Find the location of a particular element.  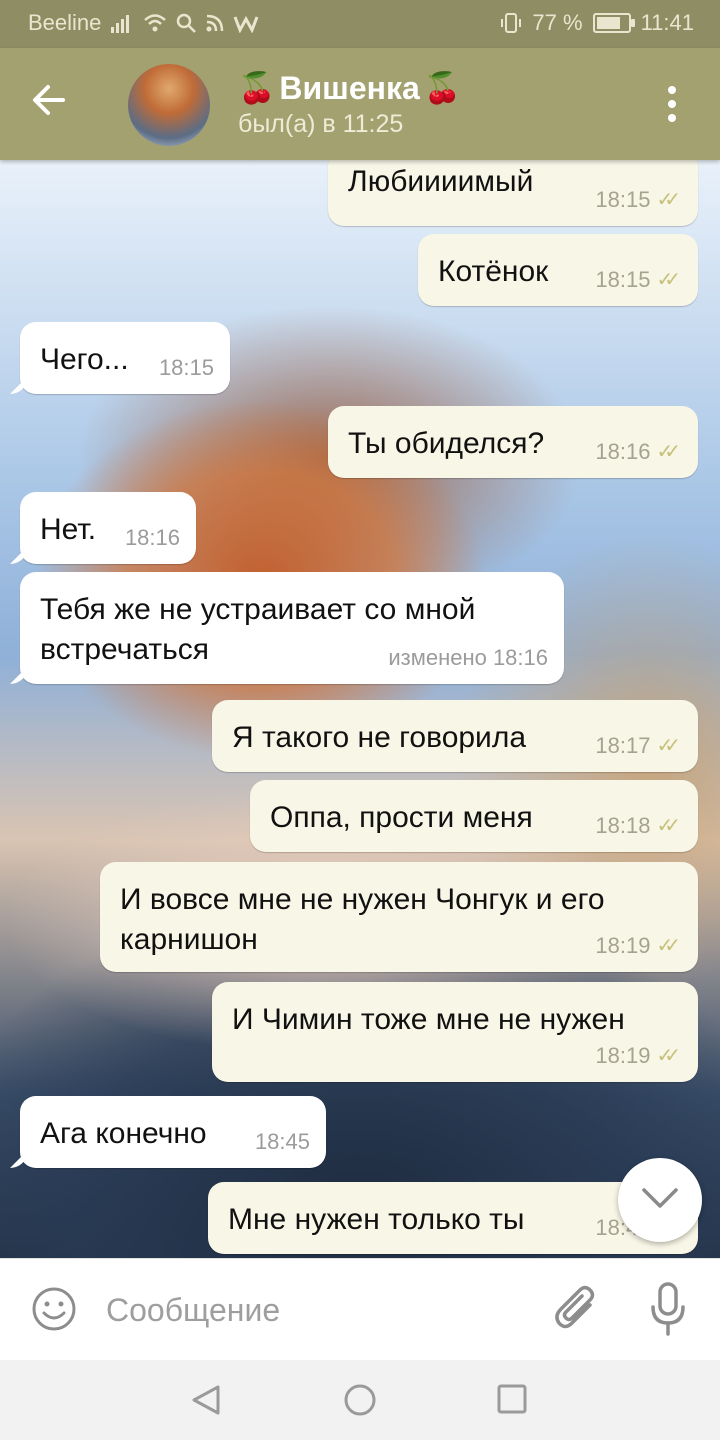

message-bubble: Я такого не говорила 18:17 ✓✓ is located at coordinates (455, 736).